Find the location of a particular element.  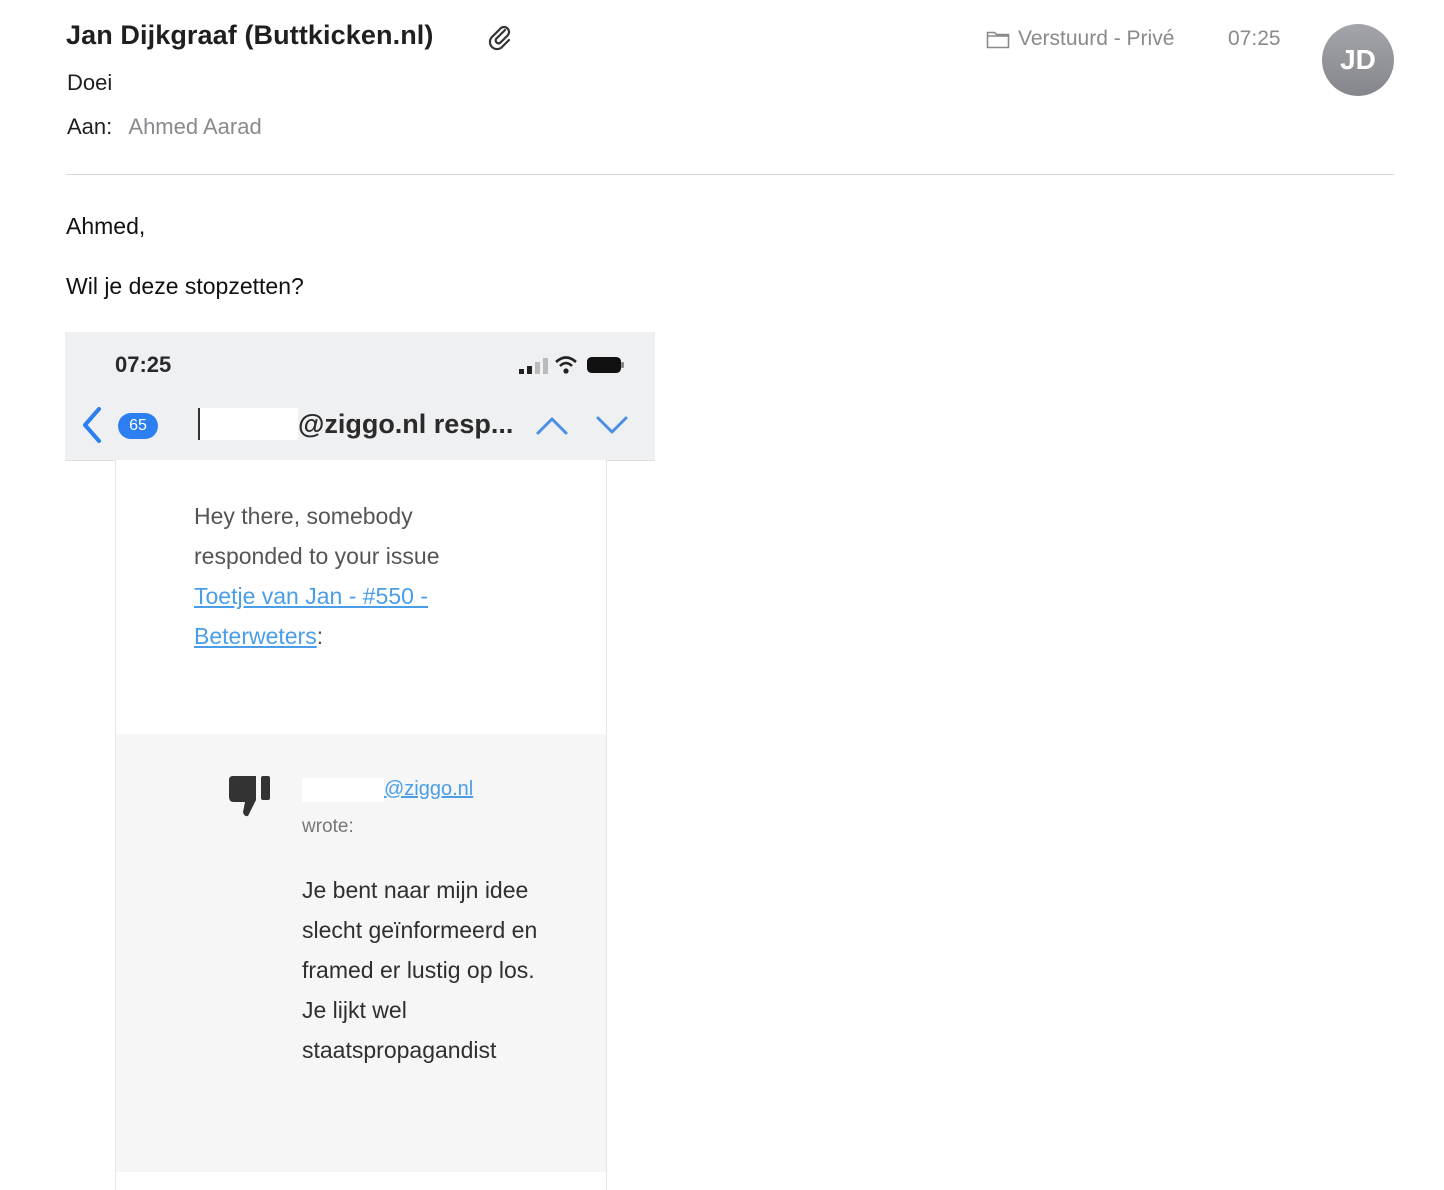

battery-icon is located at coordinates (605, 365).